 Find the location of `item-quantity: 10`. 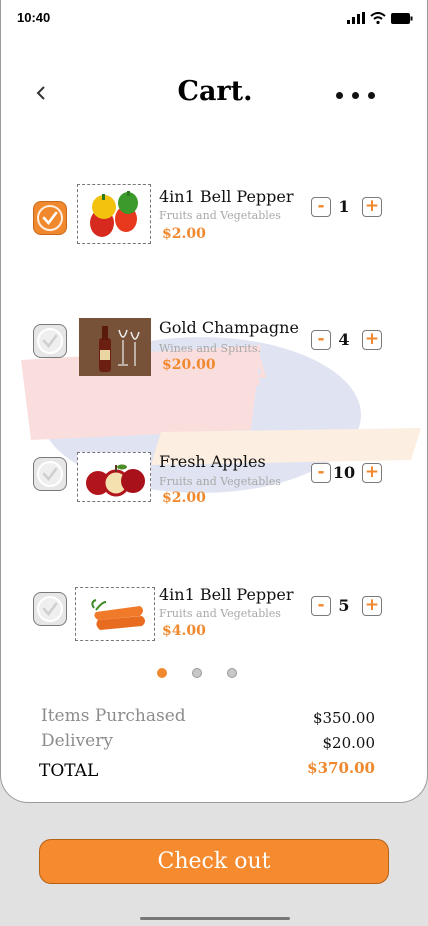

item-quantity: 10 is located at coordinates (344, 472).